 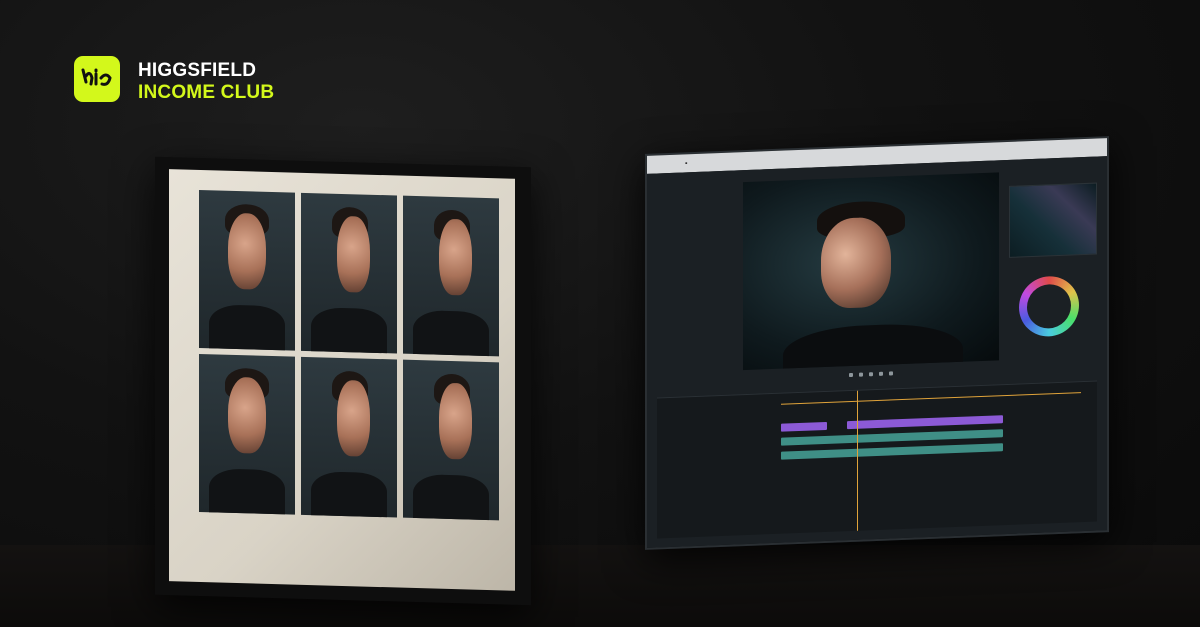 What do you see at coordinates (857, 460) in the screenshot?
I see `playhead` at bounding box center [857, 460].